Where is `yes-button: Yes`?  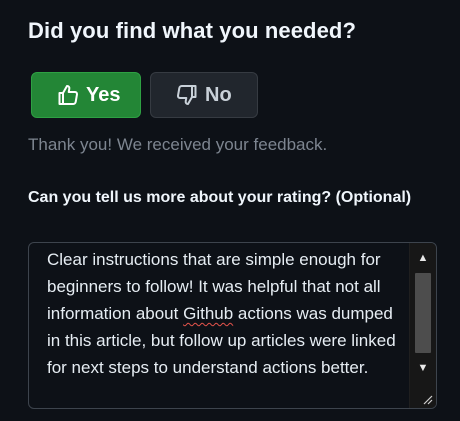
yes-button: Yes is located at coordinates (86, 95).